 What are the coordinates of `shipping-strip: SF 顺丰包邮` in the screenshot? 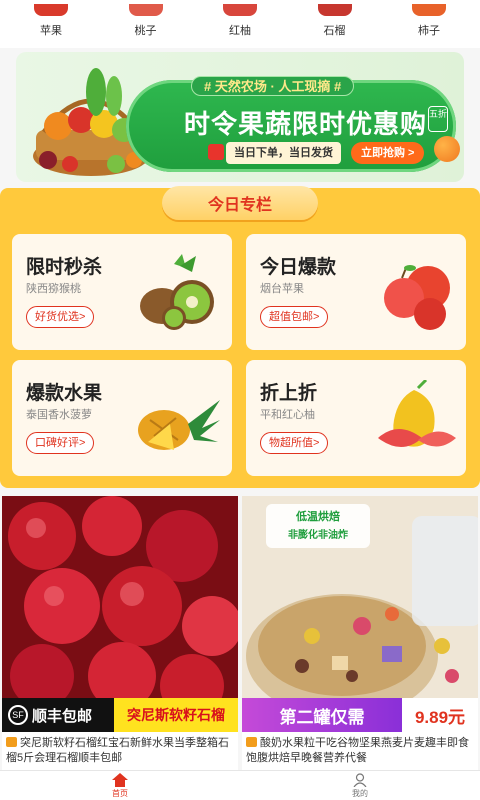 It's located at (58, 715).